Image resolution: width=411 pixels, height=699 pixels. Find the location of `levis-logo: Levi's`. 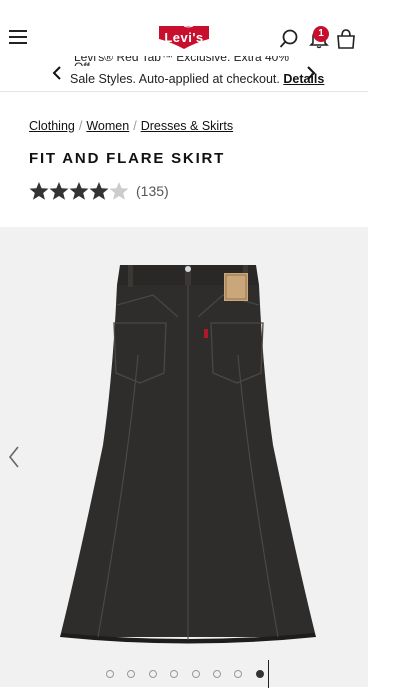

levis-logo: Levi's is located at coordinates (184, 37).